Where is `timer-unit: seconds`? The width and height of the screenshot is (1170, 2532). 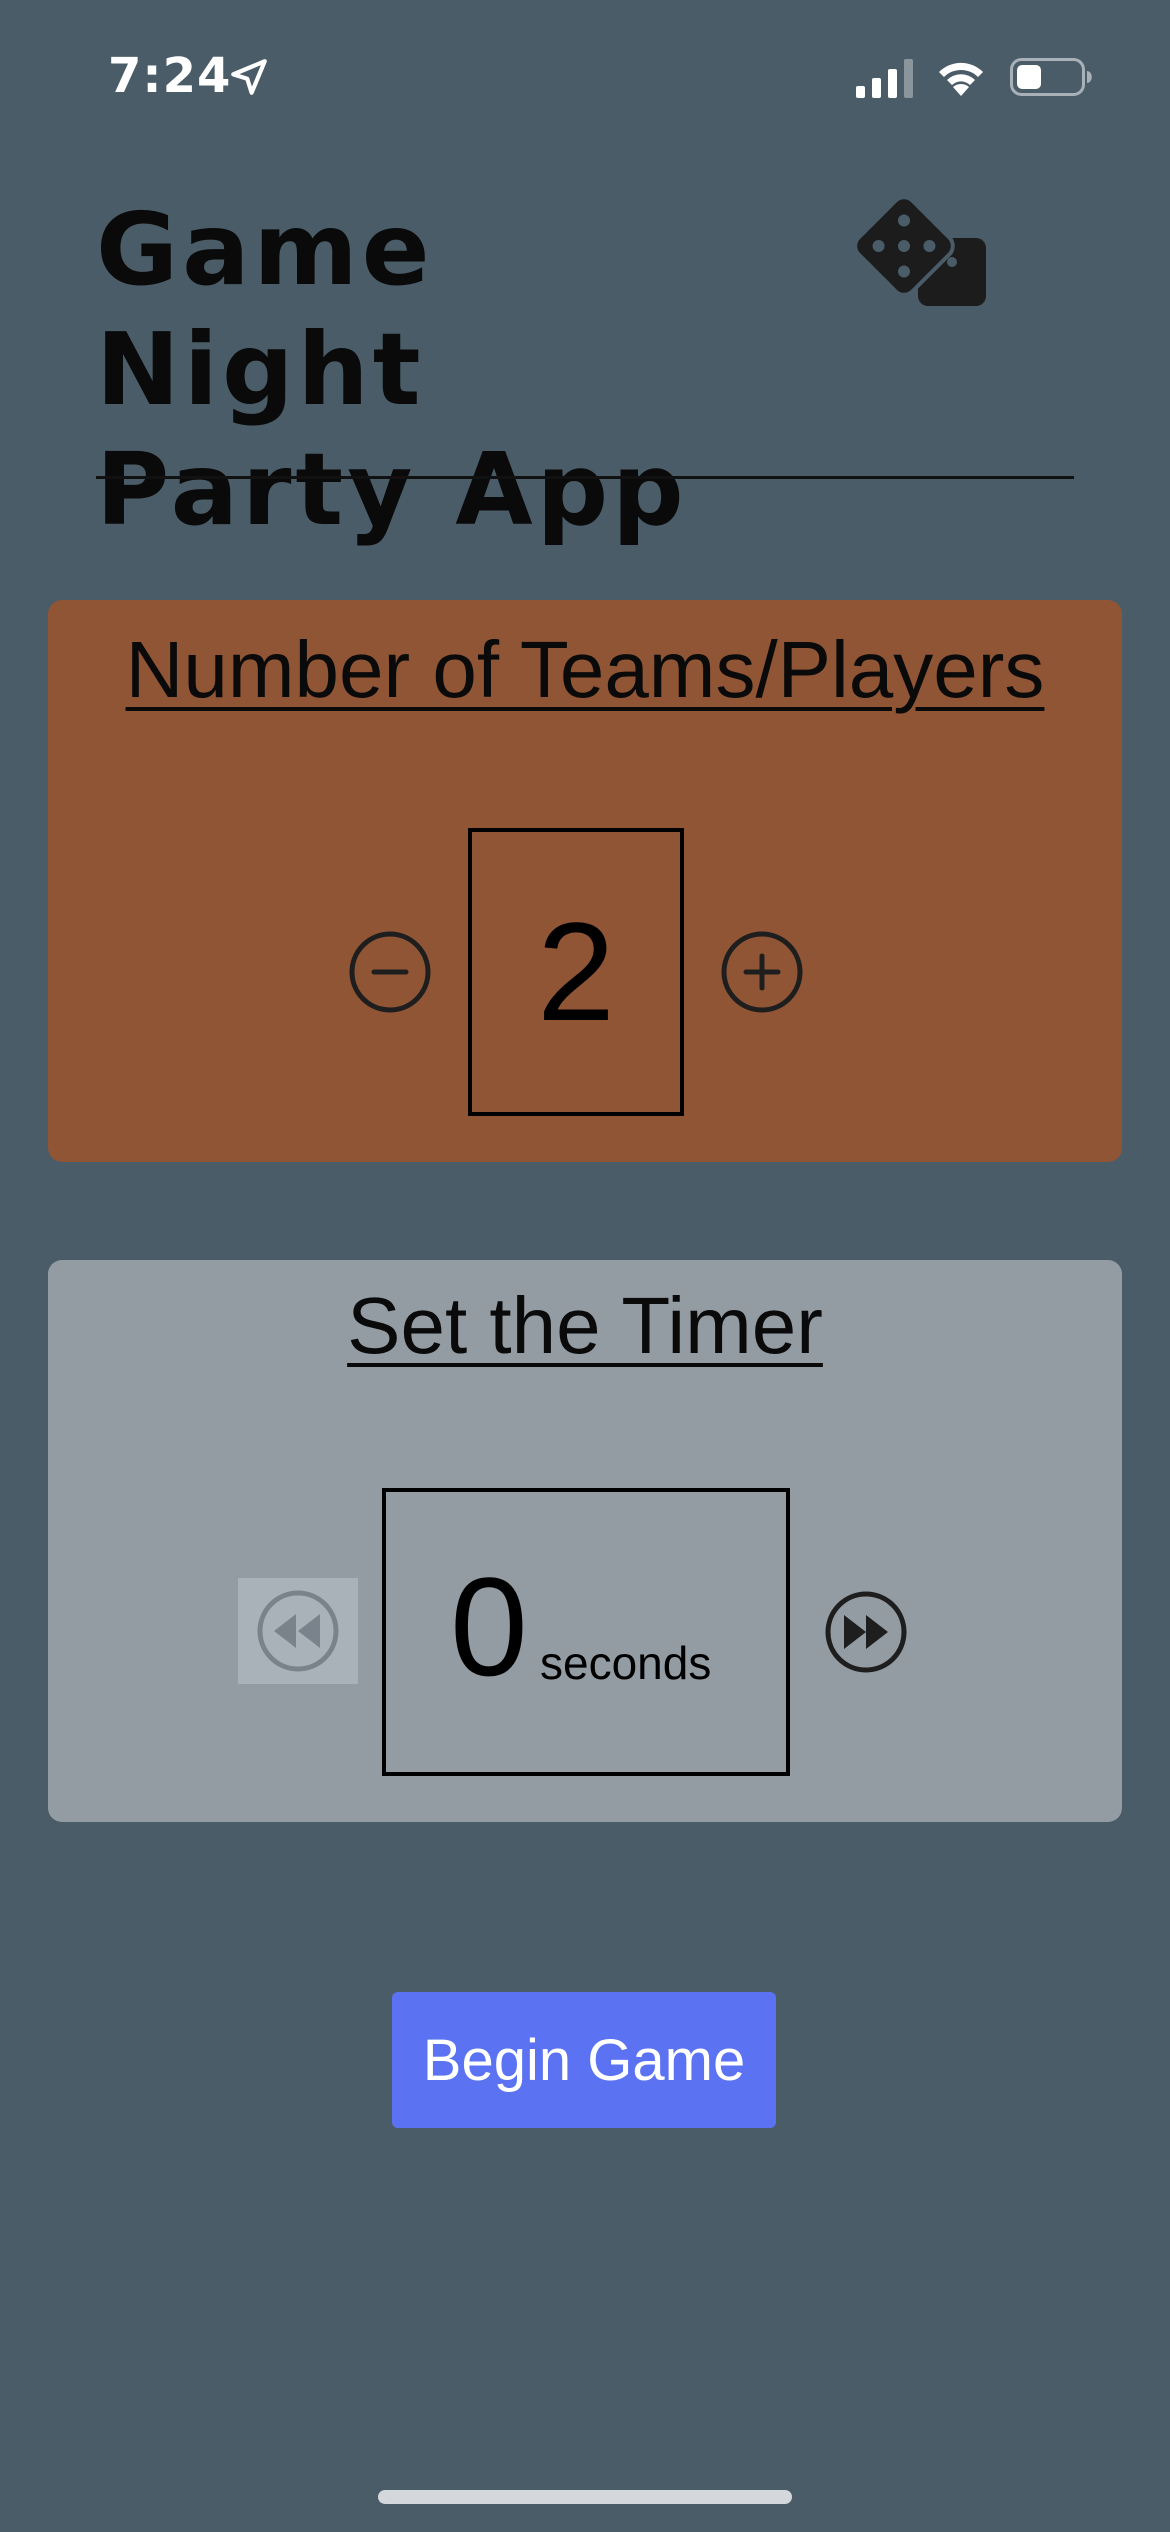
timer-unit: seconds is located at coordinates (626, 1663).